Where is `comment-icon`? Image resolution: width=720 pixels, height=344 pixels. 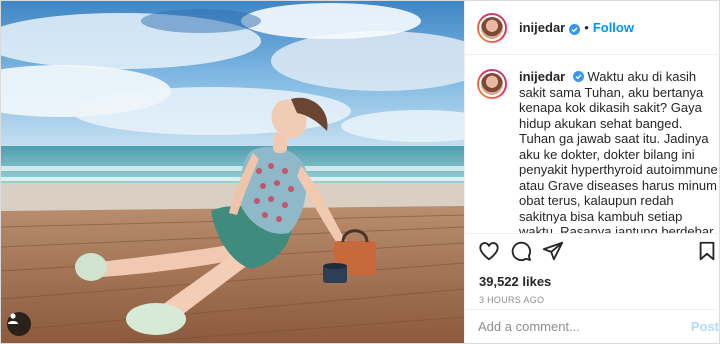 comment-icon is located at coordinates (521, 253).